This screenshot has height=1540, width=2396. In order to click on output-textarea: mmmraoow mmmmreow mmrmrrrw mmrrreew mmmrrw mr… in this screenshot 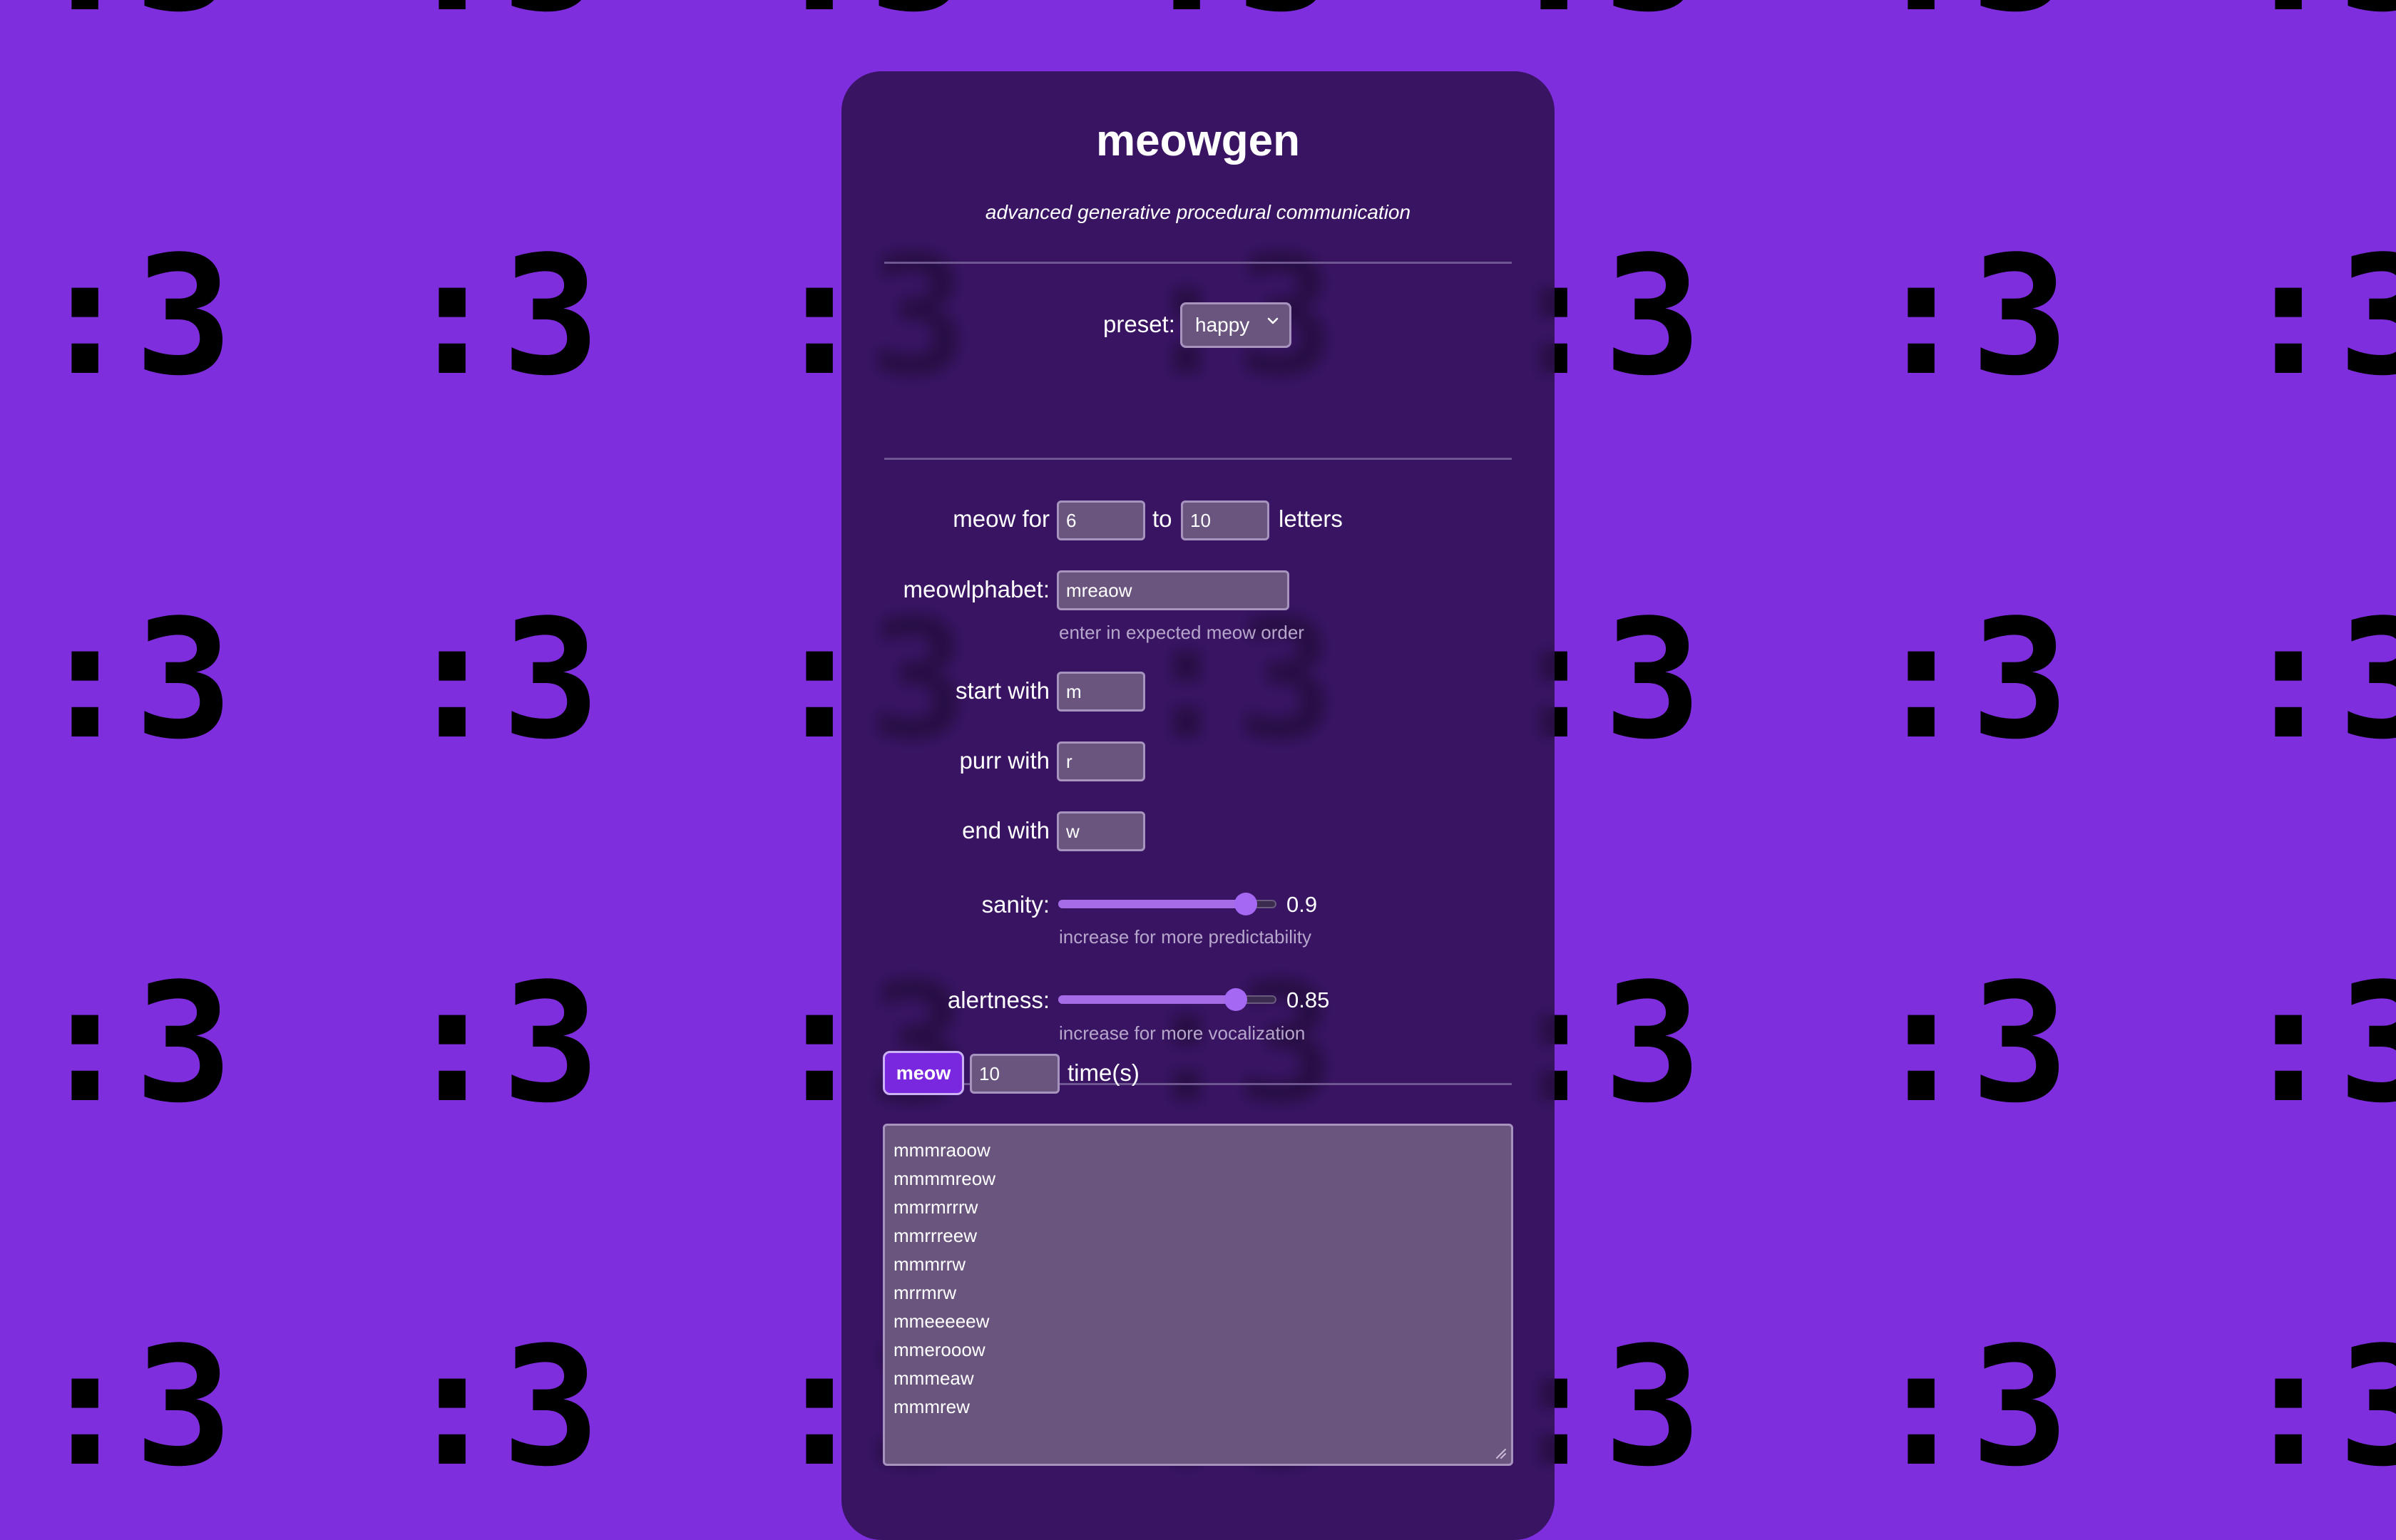, I will do `click(1198, 1295)`.